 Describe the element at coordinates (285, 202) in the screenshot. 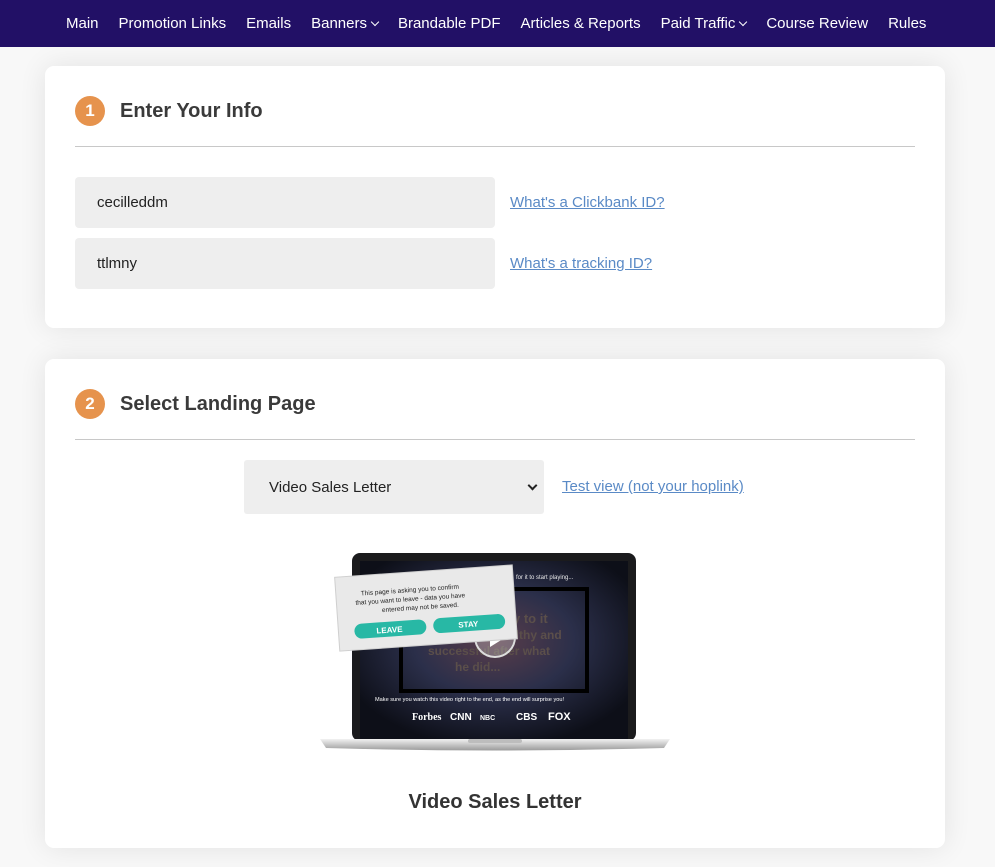

I see `clickbank-id-field: cecilleddm` at that location.